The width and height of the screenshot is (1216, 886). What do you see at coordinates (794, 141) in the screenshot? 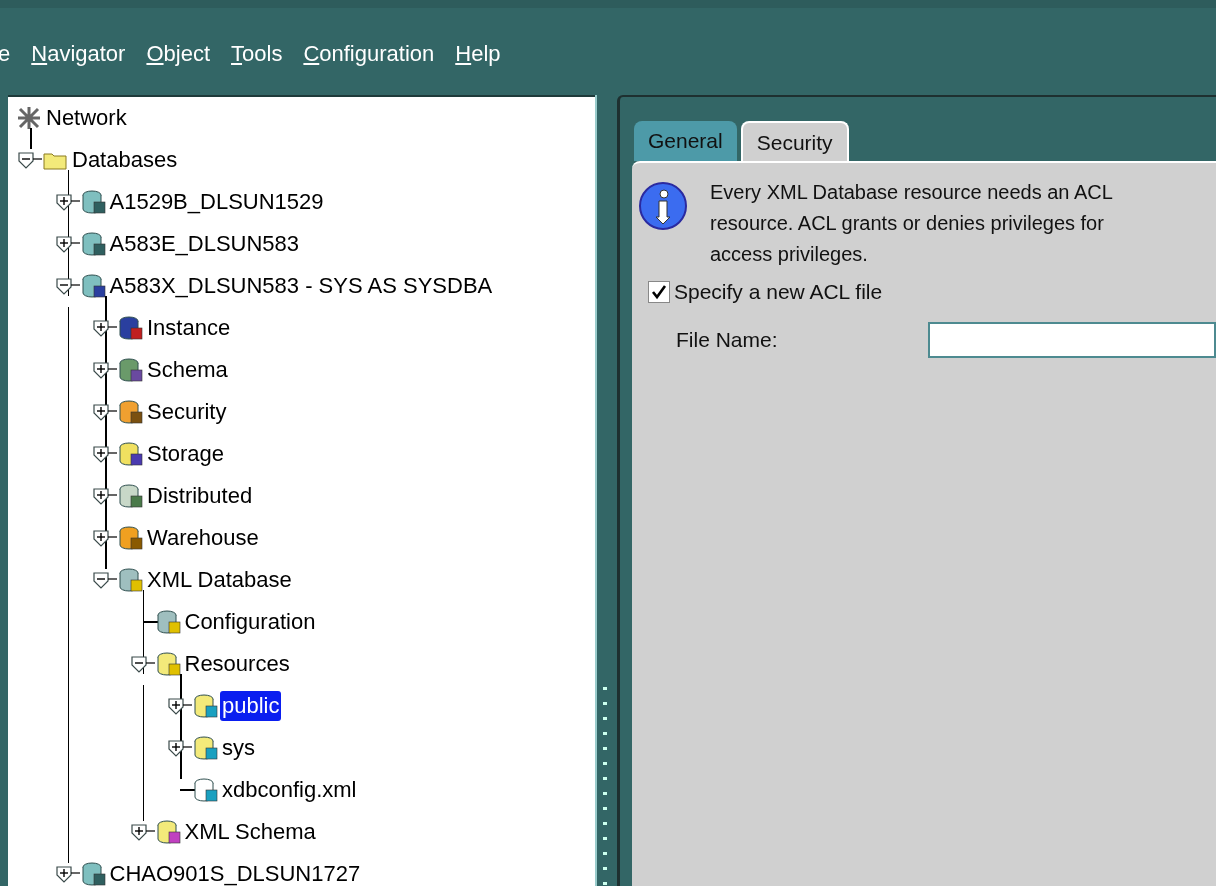
I see `tab: Security` at bounding box center [794, 141].